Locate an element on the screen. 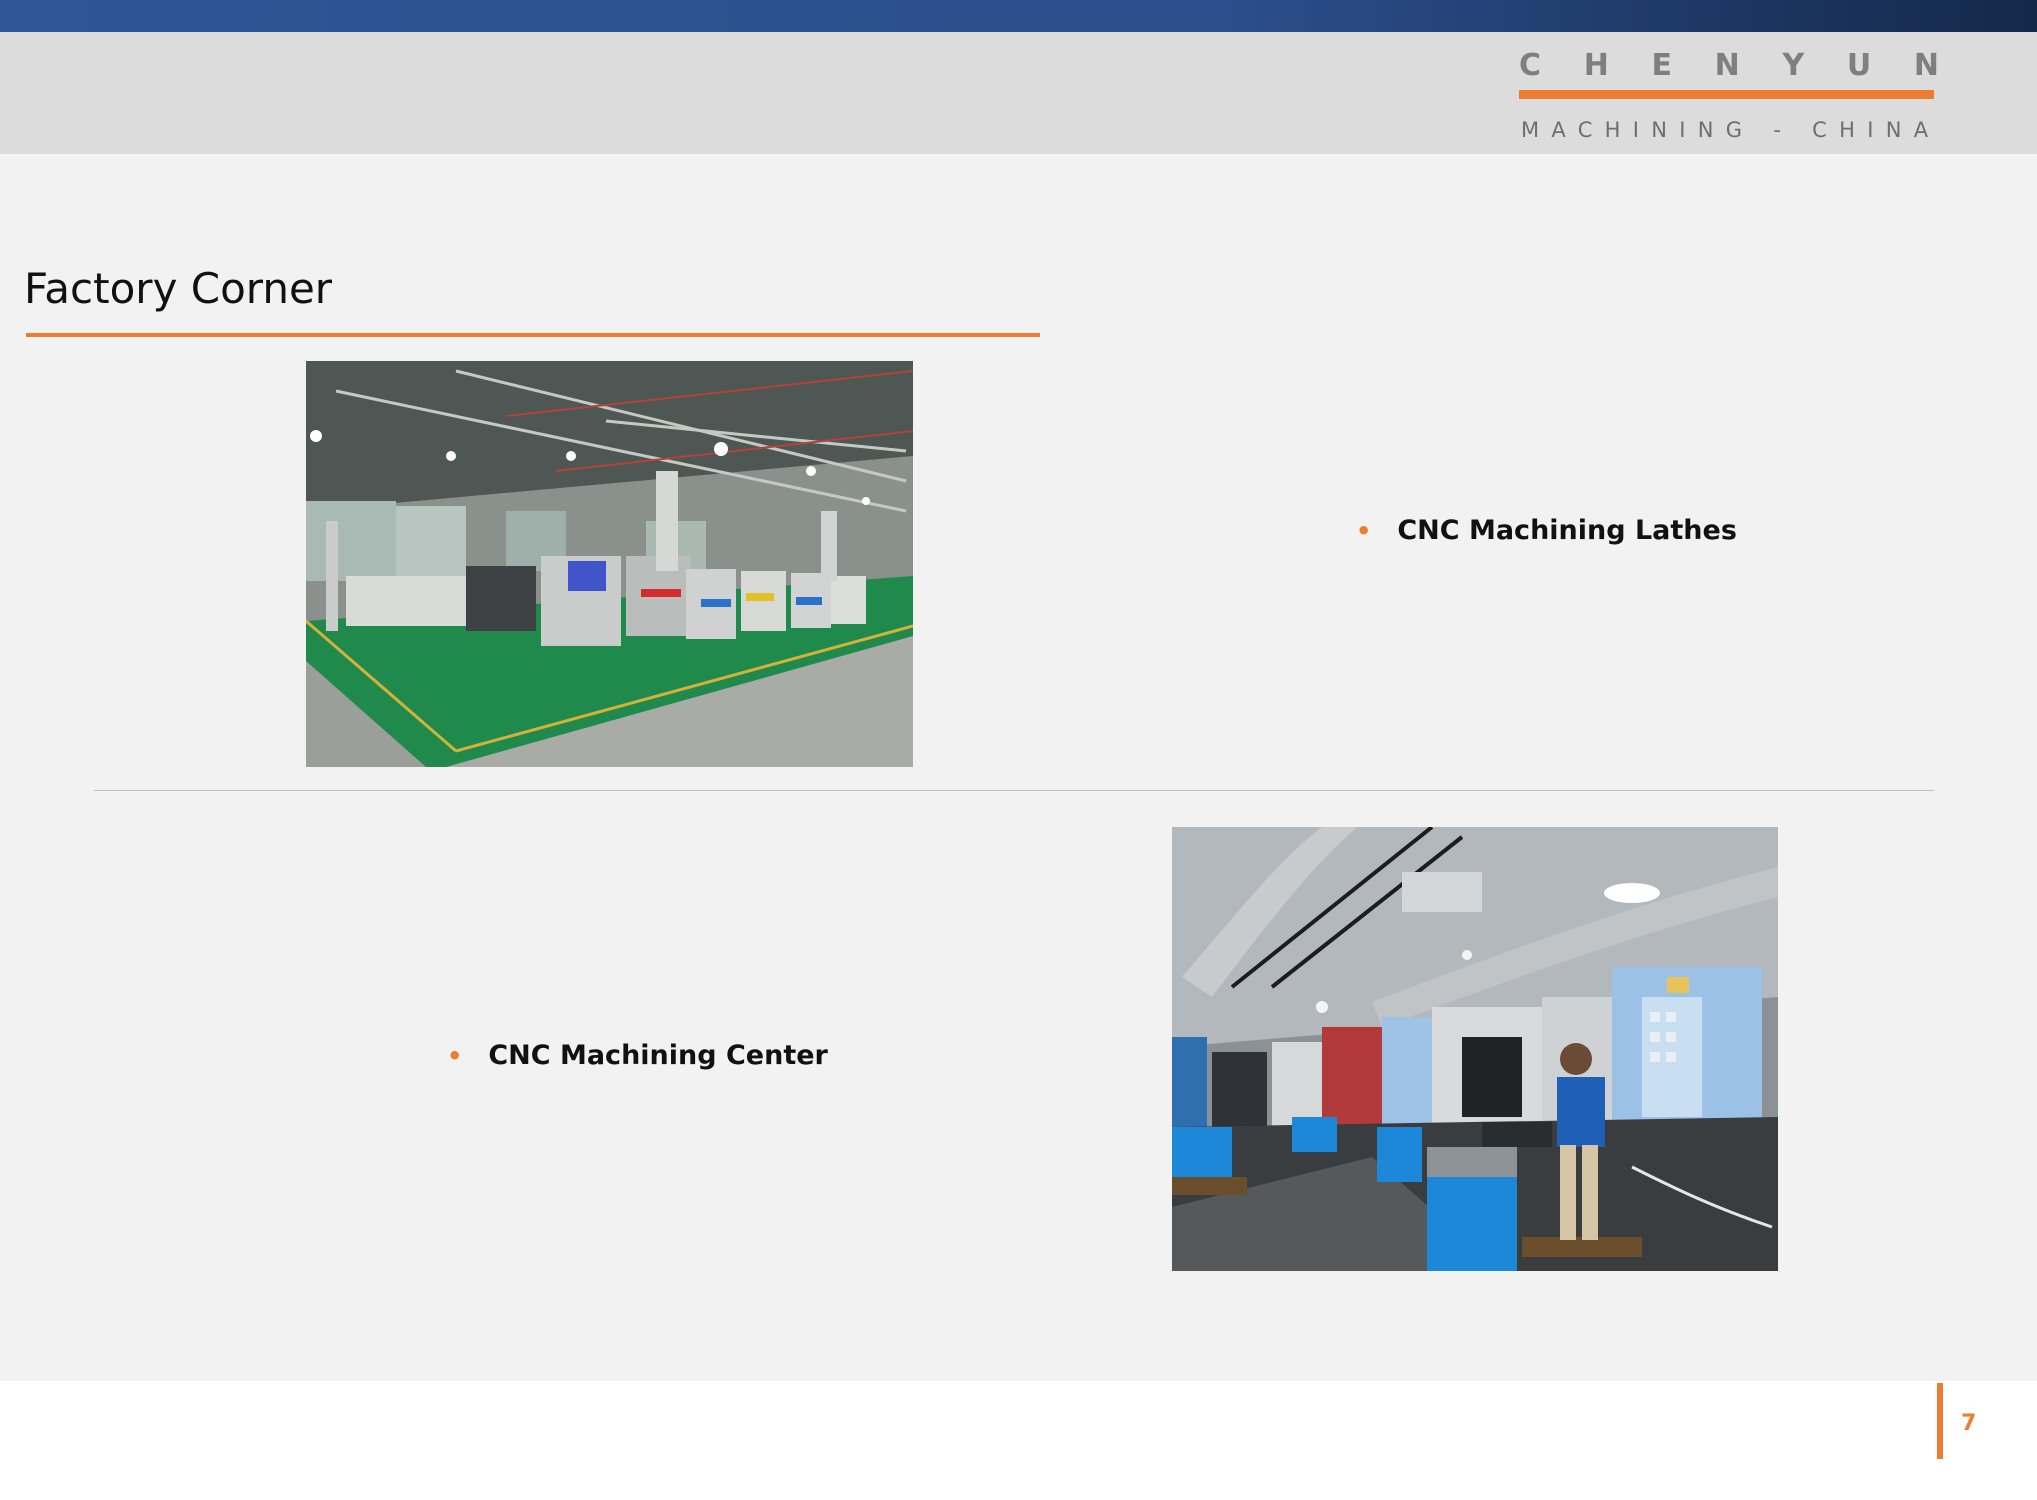 The image size is (2037, 1500). bullet-item: • CNC Machining Lathes is located at coordinates (1546, 530).